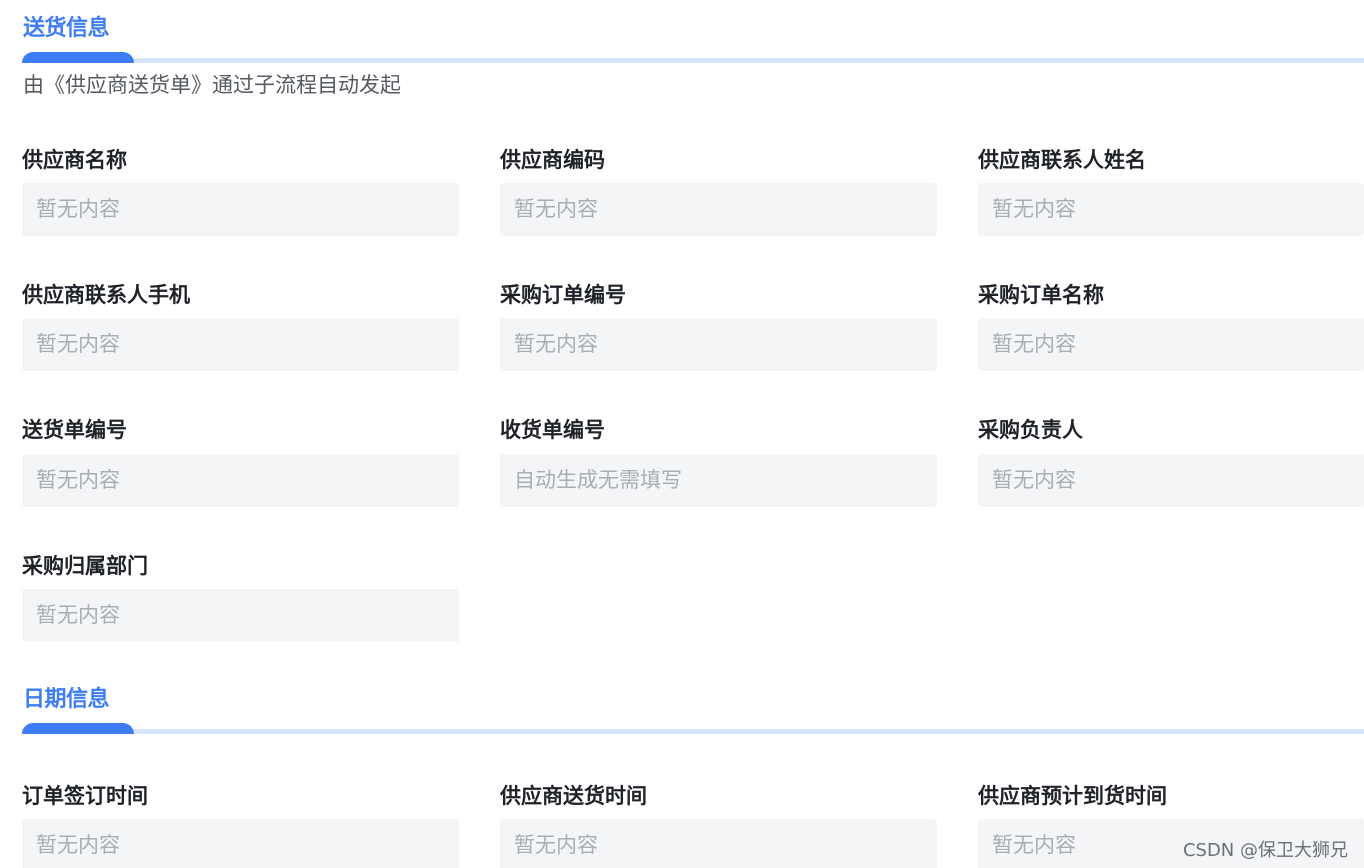 Image resolution: width=1364 pixels, height=868 pixels. What do you see at coordinates (1062, 160) in the screenshot?
I see `field-label-supplier-contact-name: 供应商联系人姓名` at bounding box center [1062, 160].